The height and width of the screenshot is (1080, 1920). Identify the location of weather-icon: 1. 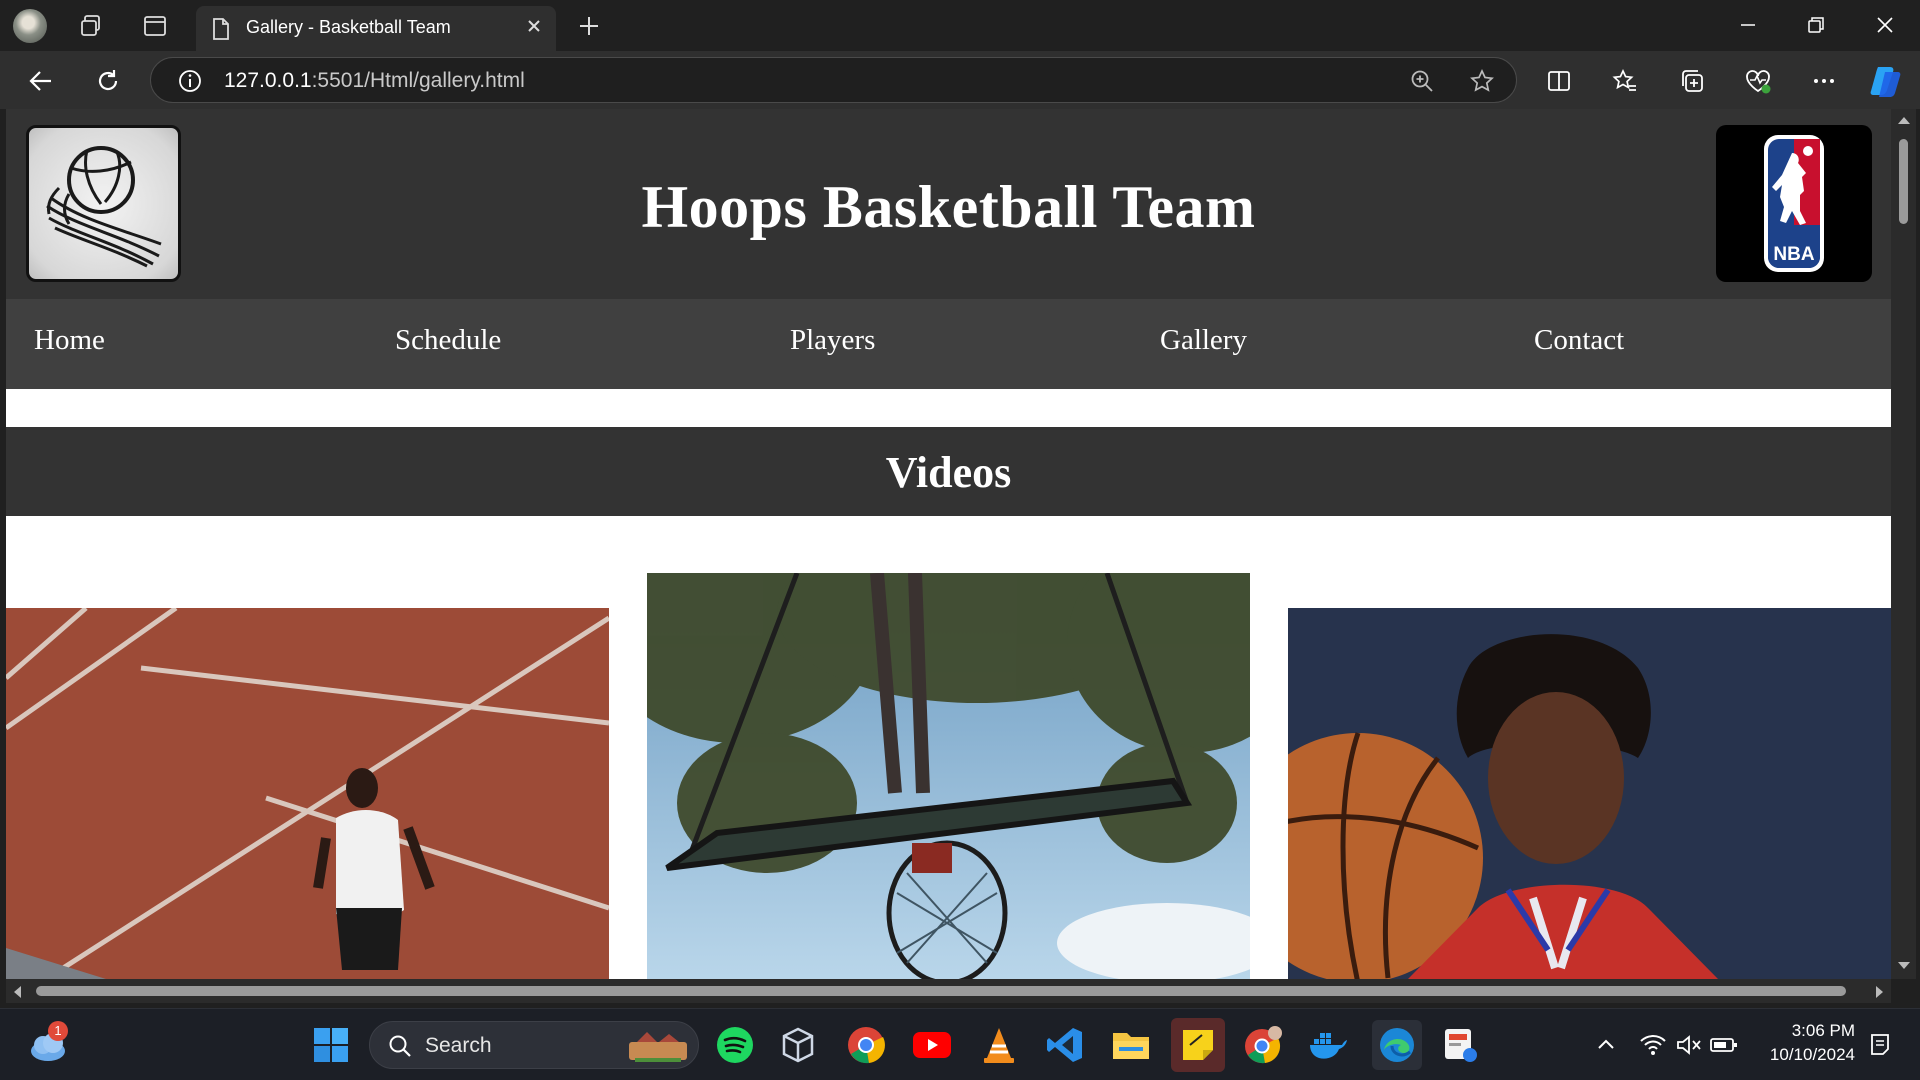
(48, 1044).